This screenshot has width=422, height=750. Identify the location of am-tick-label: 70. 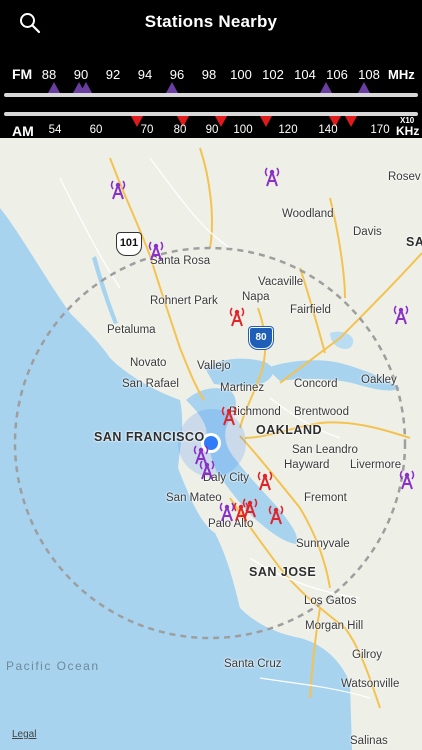
(147, 130).